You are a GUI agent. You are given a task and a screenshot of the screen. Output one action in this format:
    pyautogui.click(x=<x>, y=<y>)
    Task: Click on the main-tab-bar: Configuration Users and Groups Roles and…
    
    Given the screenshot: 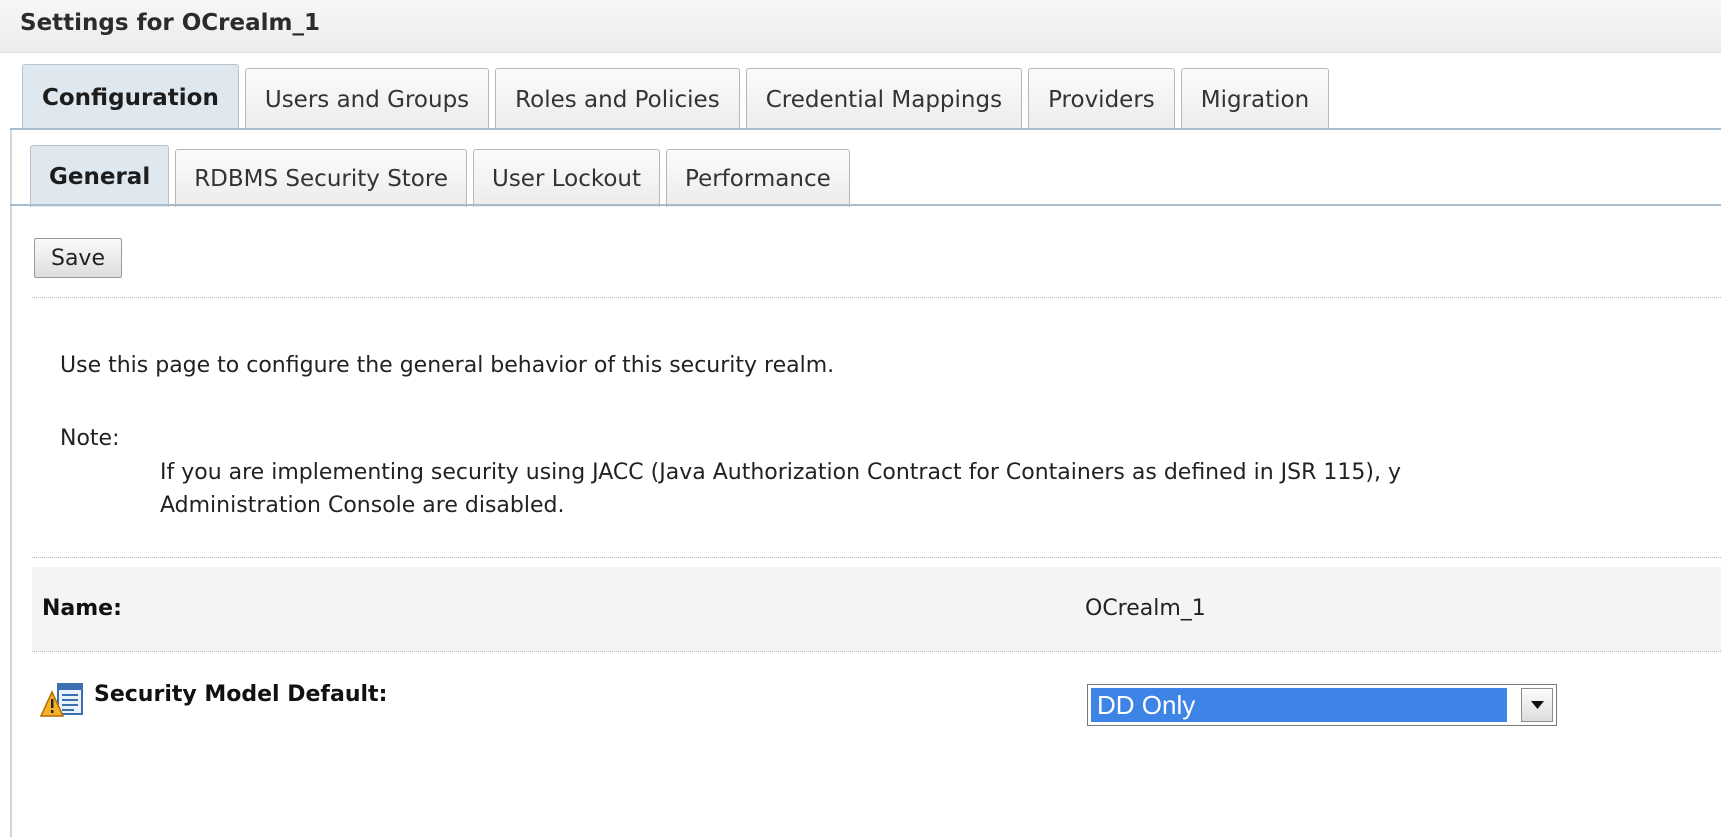 What is the action you would take?
    pyautogui.click(x=678, y=97)
    